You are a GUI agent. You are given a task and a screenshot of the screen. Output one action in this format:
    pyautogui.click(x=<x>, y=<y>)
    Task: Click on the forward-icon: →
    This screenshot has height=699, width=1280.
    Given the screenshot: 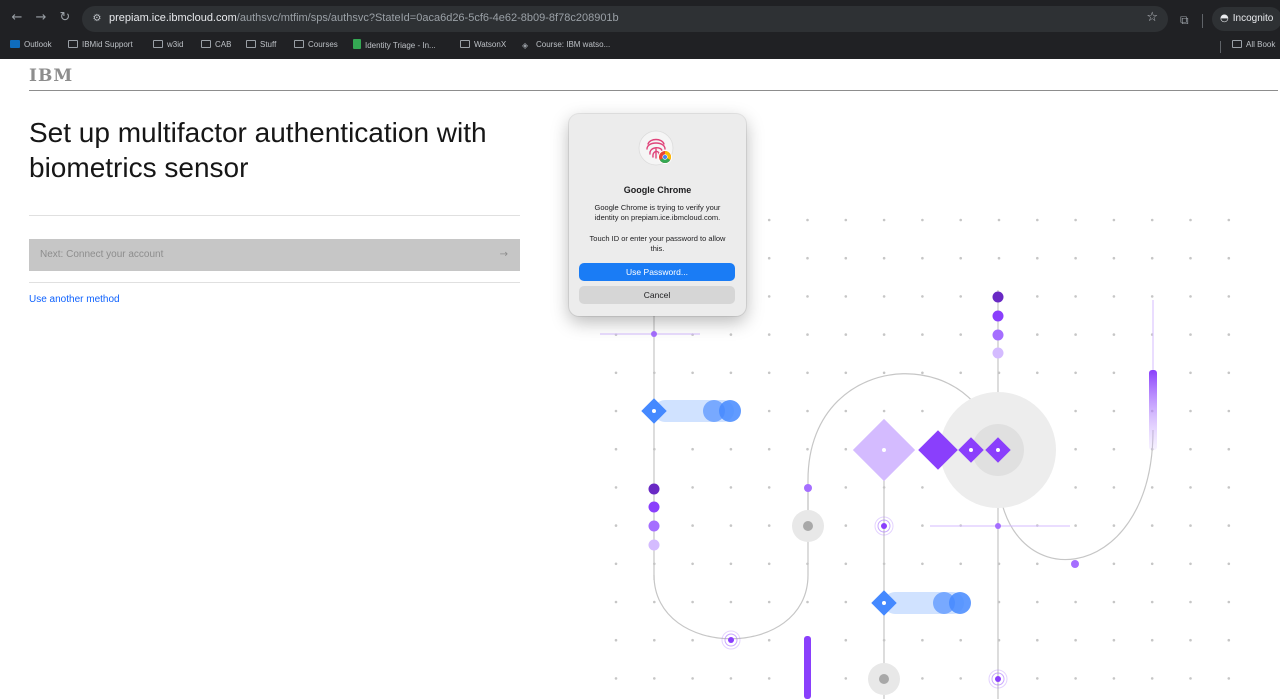 What is the action you would take?
    pyautogui.click(x=41, y=18)
    